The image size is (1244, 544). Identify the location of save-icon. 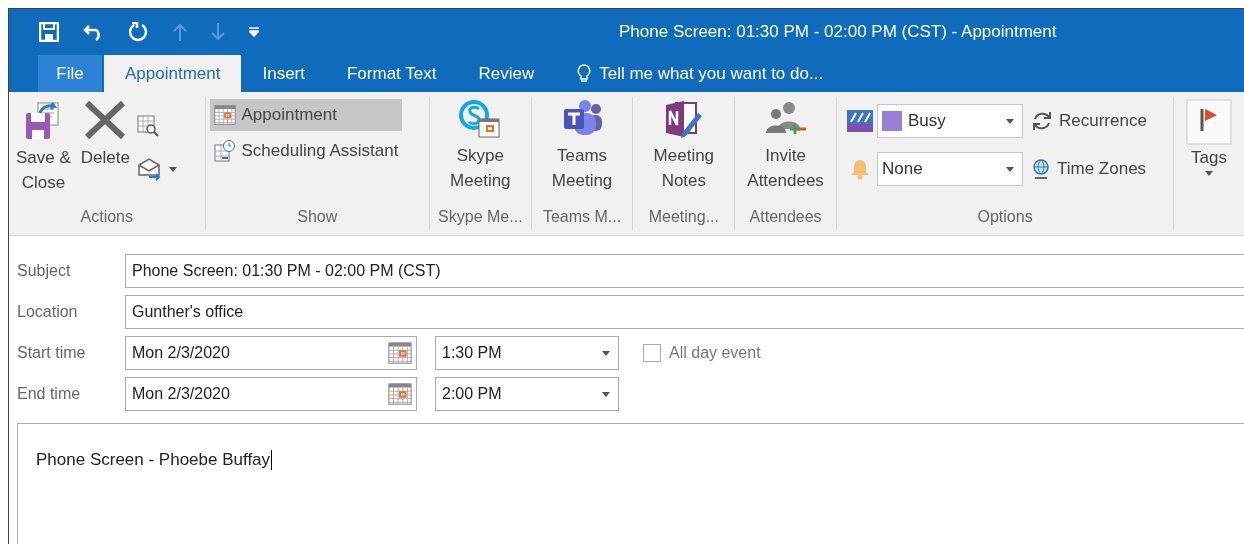
(49, 32).